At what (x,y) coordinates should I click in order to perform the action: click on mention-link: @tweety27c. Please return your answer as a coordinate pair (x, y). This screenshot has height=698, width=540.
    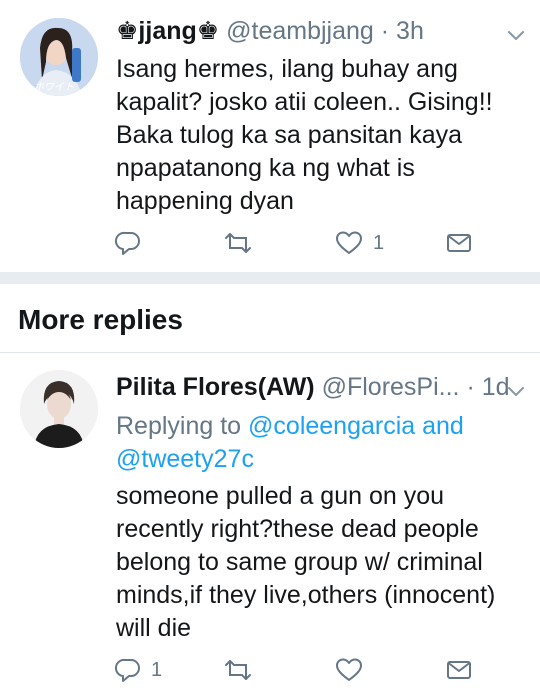
    Looking at the image, I should click on (185, 459).